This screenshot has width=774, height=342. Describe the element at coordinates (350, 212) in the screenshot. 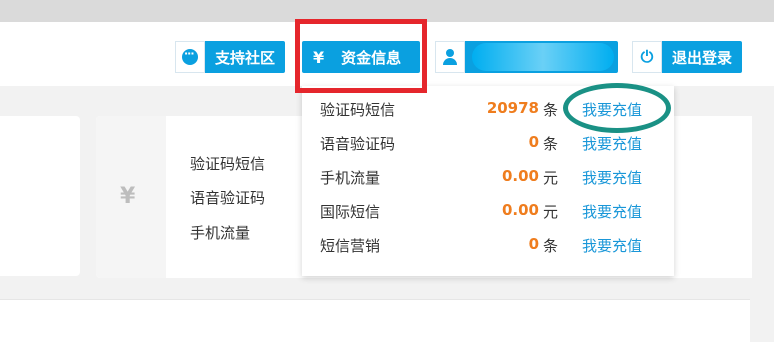

I see `dropdown-row-name: 国际短信` at that location.